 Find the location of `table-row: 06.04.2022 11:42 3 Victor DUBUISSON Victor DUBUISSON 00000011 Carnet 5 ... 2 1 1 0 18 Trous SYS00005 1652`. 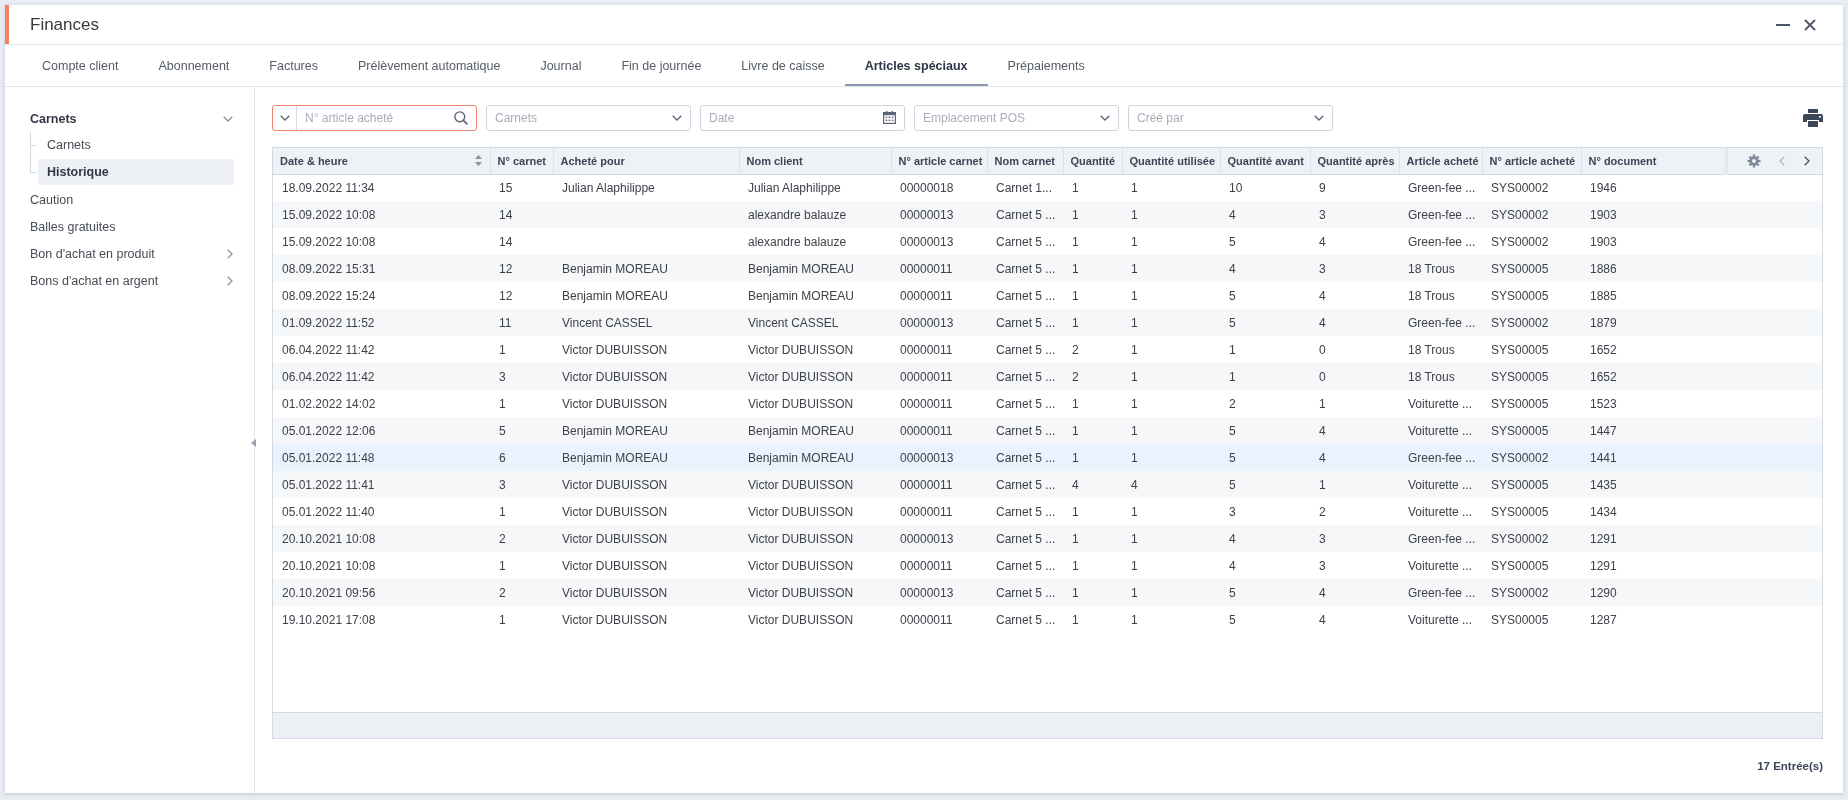

table-row: 06.04.2022 11:42 3 Victor DUBUISSON Victor DUBUISSON 00000011 Carnet 5 ... 2 1 1 0 18 Trous SYS00005 1652 is located at coordinates (1047, 376).